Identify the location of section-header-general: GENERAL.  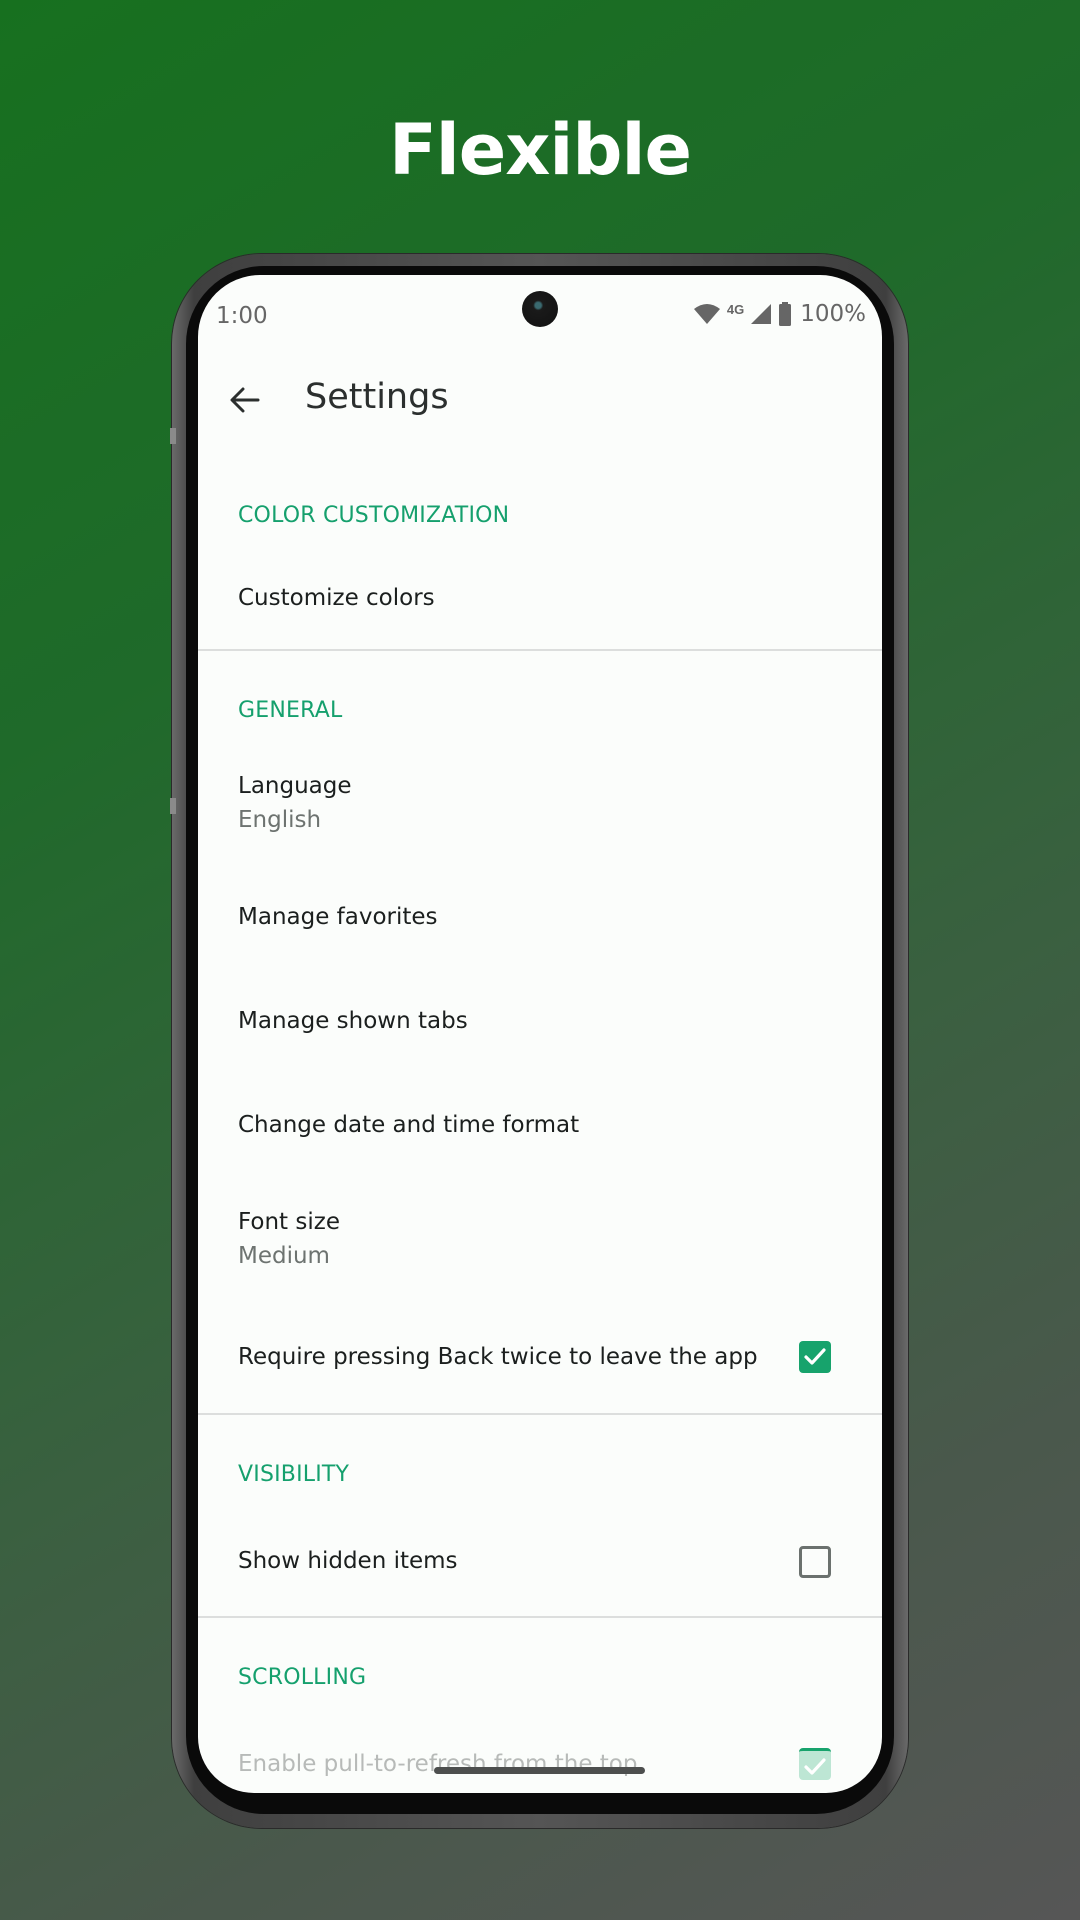
(290, 710).